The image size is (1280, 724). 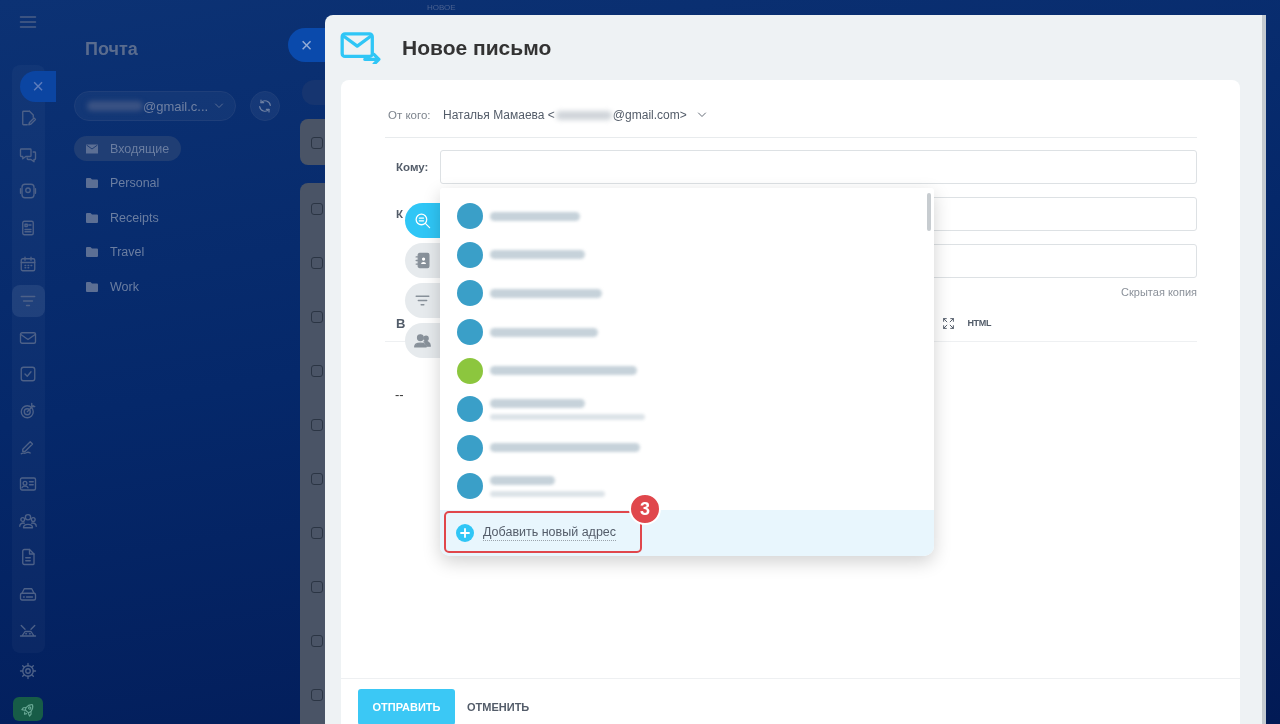 What do you see at coordinates (28, 154) in the screenshot?
I see `chat-icon` at bounding box center [28, 154].